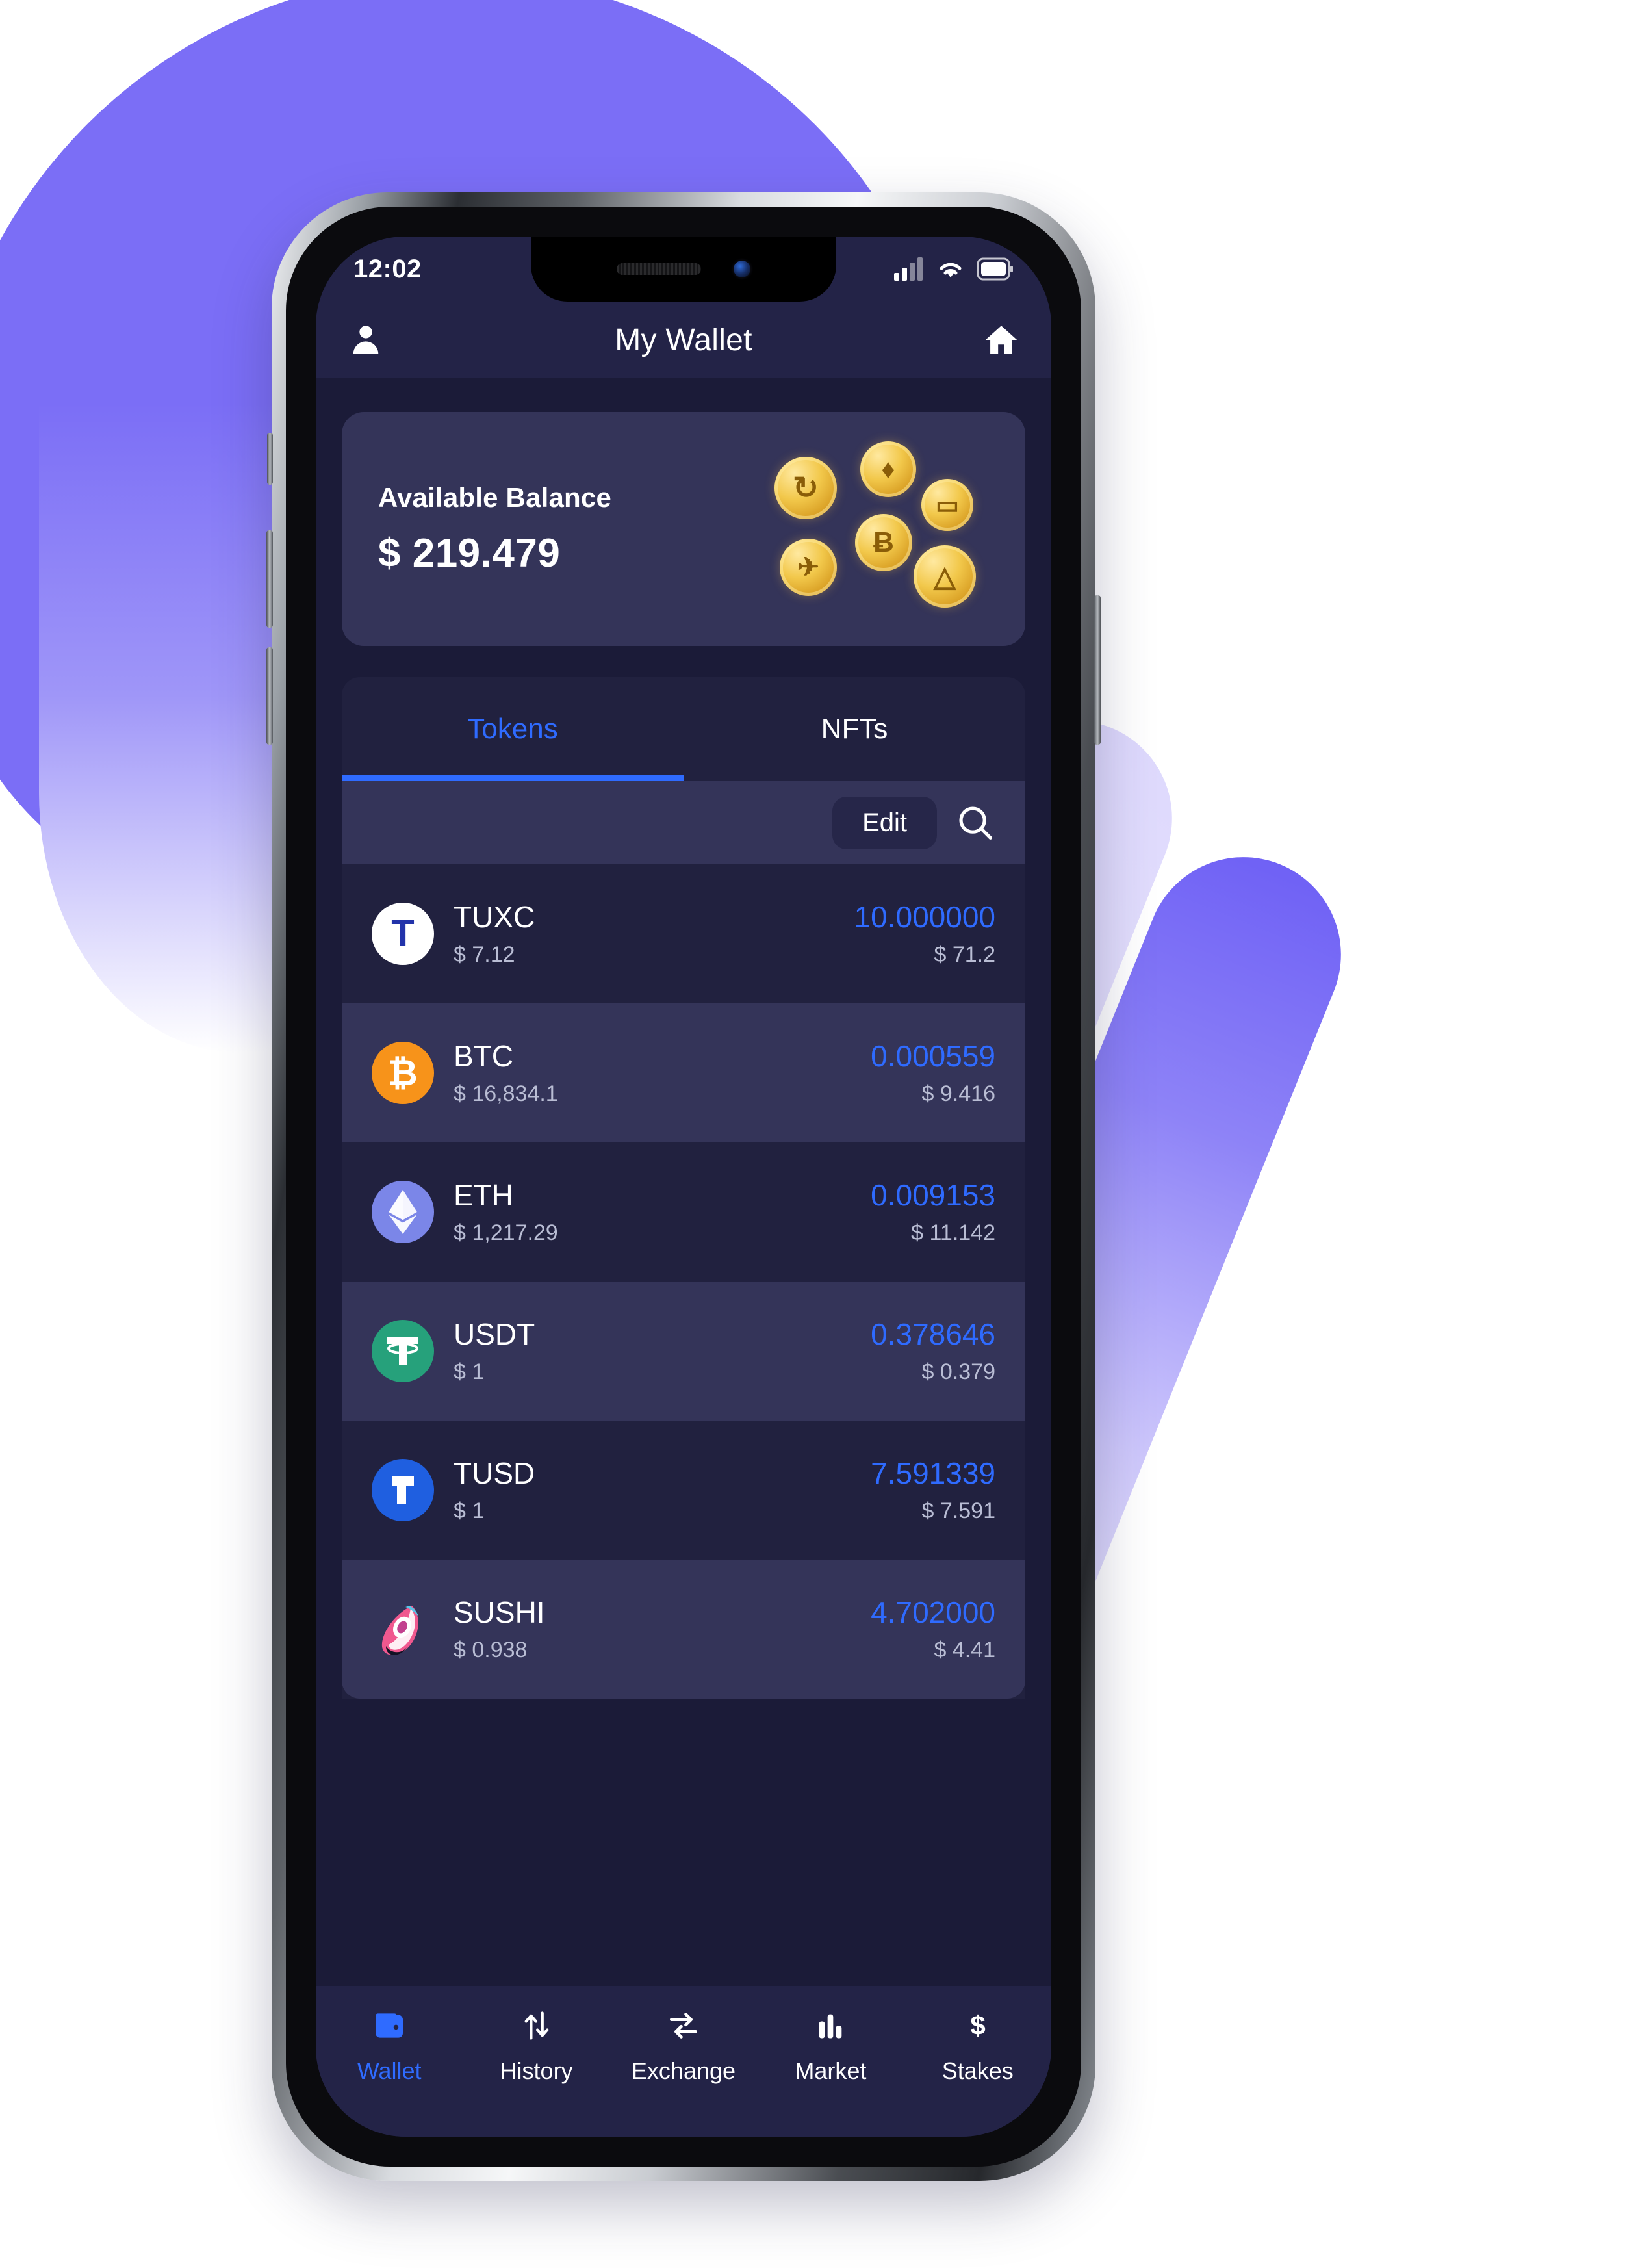 This screenshot has height=2268, width=1625. Describe the element at coordinates (945, 576) in the screenshot. I see `token-coin: △` at that location.